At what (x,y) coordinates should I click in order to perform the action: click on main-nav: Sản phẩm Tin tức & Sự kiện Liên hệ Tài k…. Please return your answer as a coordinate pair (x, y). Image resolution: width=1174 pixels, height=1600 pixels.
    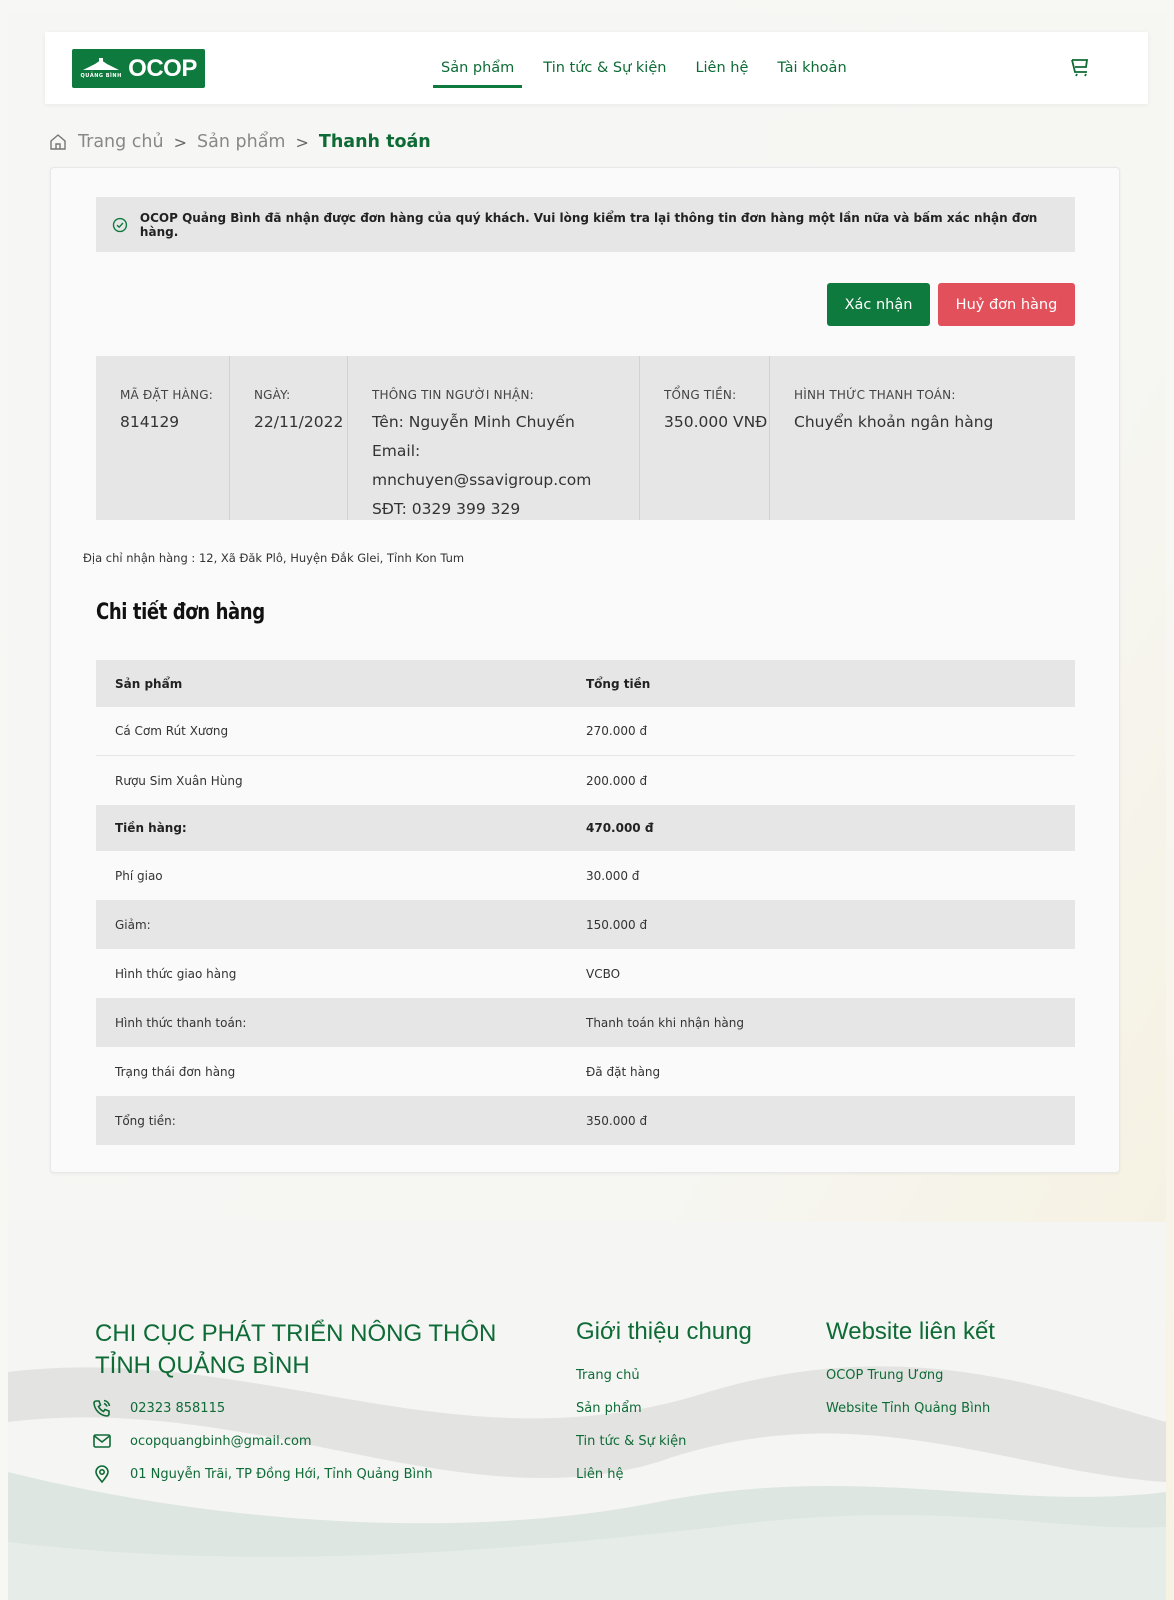
    Looking at the image, I should click on (650, 68).